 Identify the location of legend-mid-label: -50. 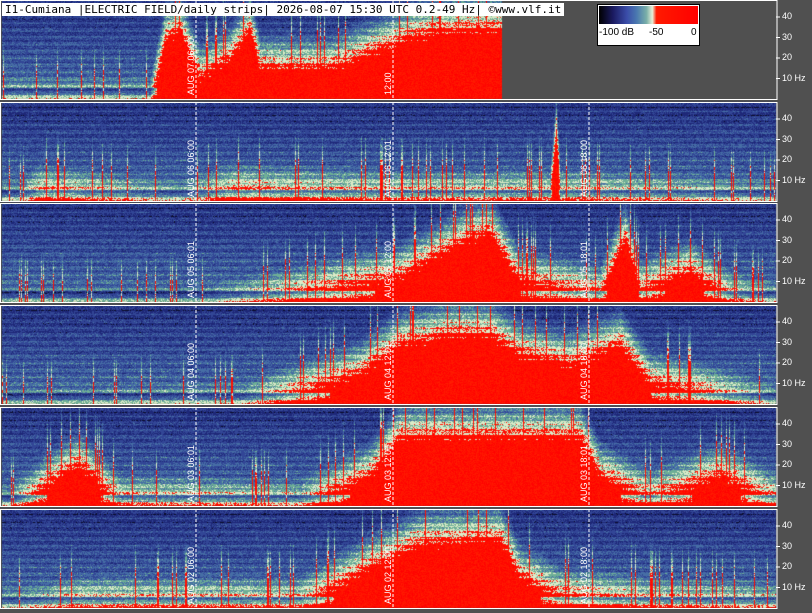
(656, 32).